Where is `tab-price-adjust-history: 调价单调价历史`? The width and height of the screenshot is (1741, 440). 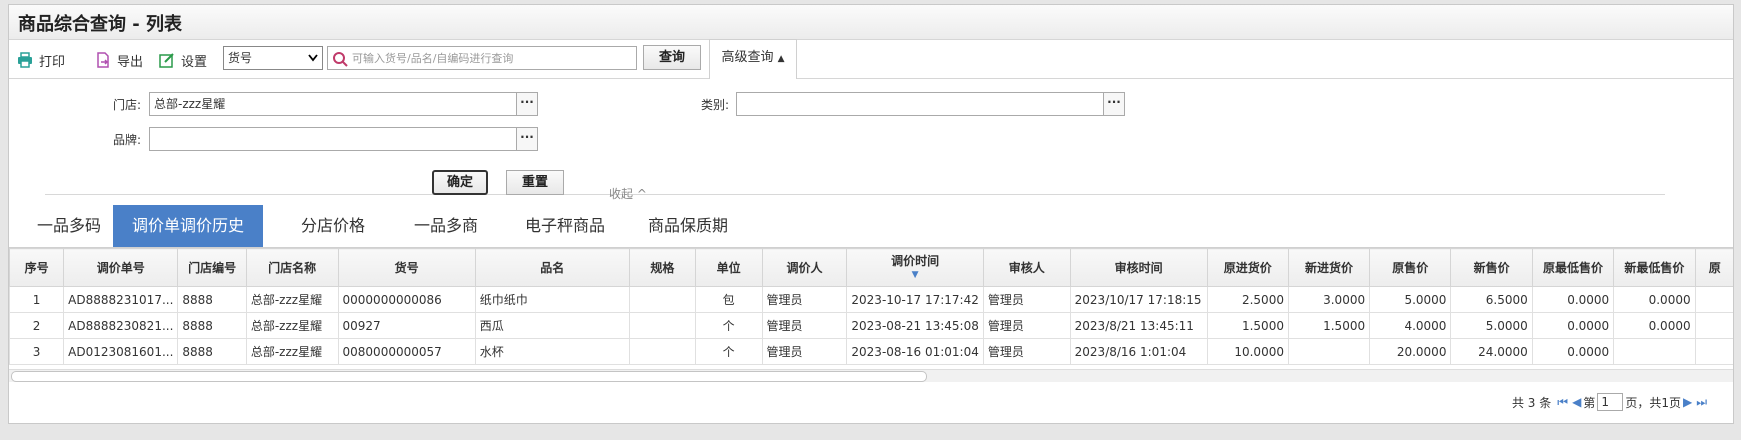 tab-price-adjust-history: 调价单调价历史 is located at coordinates (188, 226).